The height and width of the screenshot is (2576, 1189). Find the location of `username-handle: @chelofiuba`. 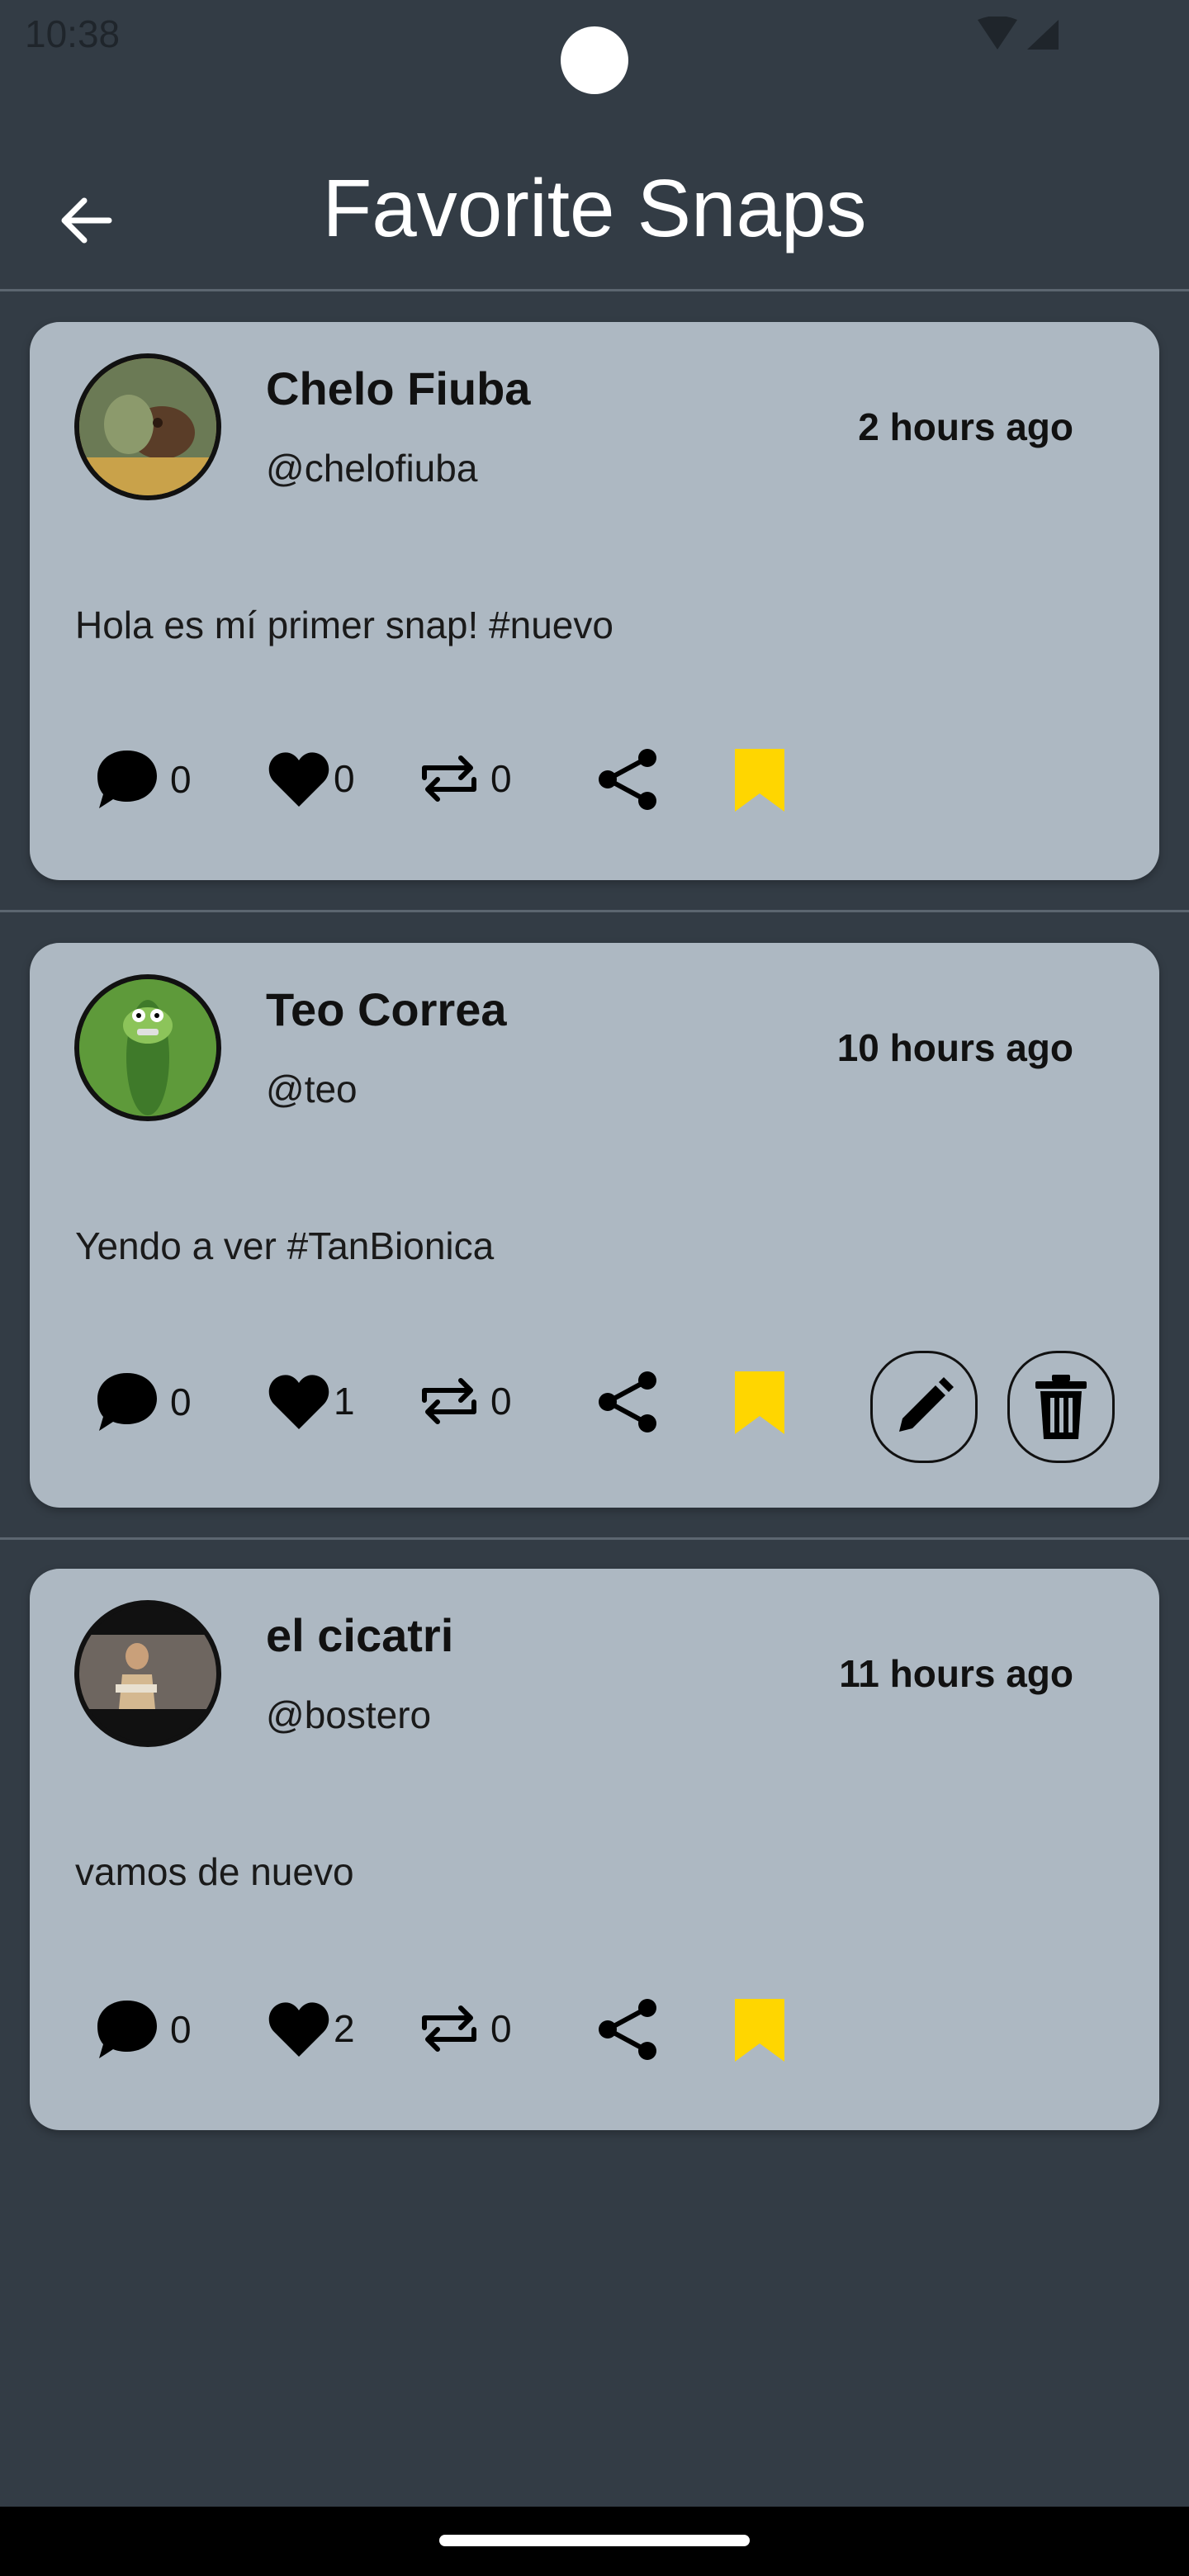

username-handle: @chelofiuba is located at coordinates (371, 468).